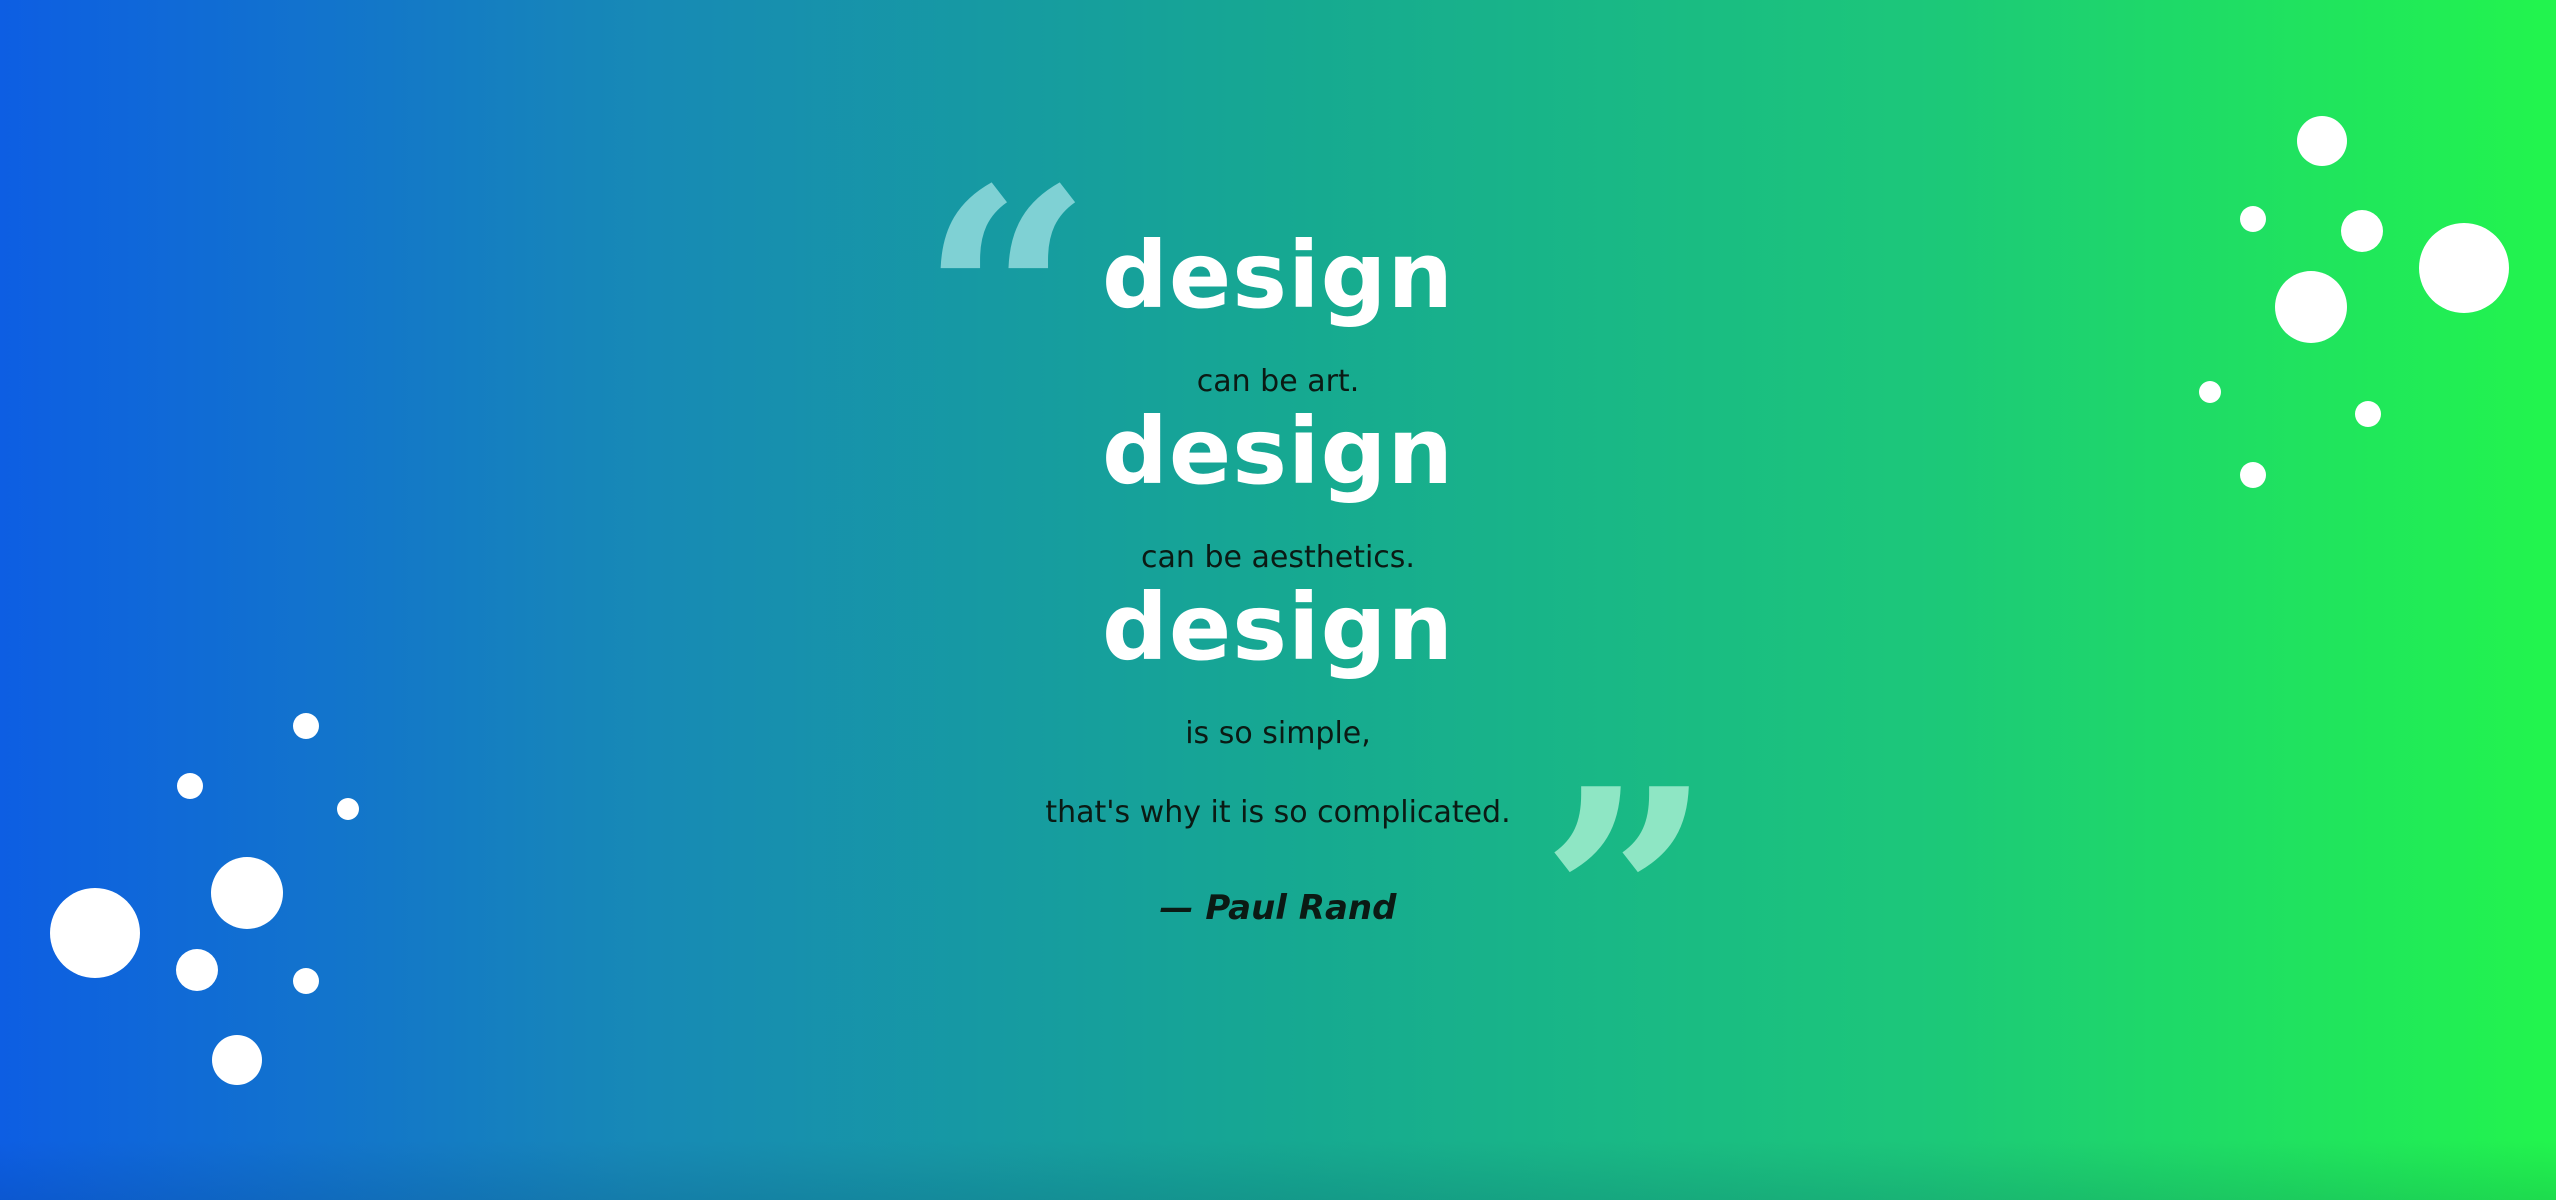 This screenshot has height=1200, width=2556. Describe the element at coordinates (1278, 627) in the screenshot. I see `quote-word-3: design` at that location.